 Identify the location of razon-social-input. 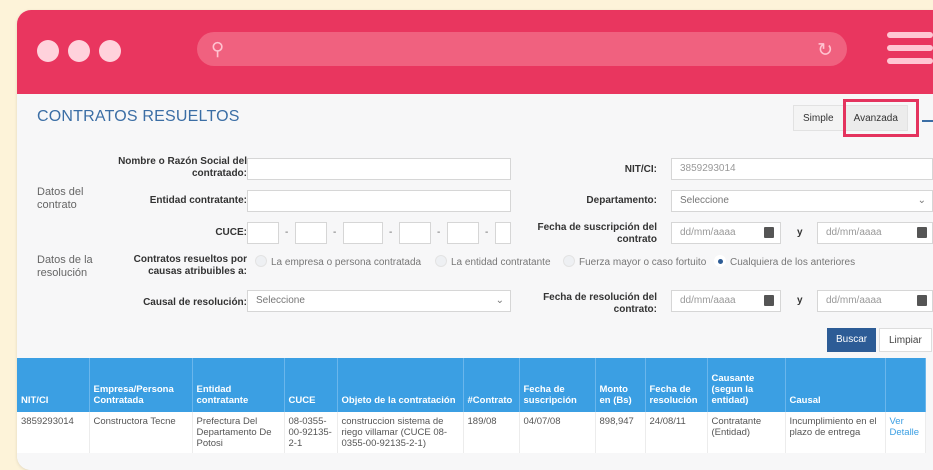
(379, 169).